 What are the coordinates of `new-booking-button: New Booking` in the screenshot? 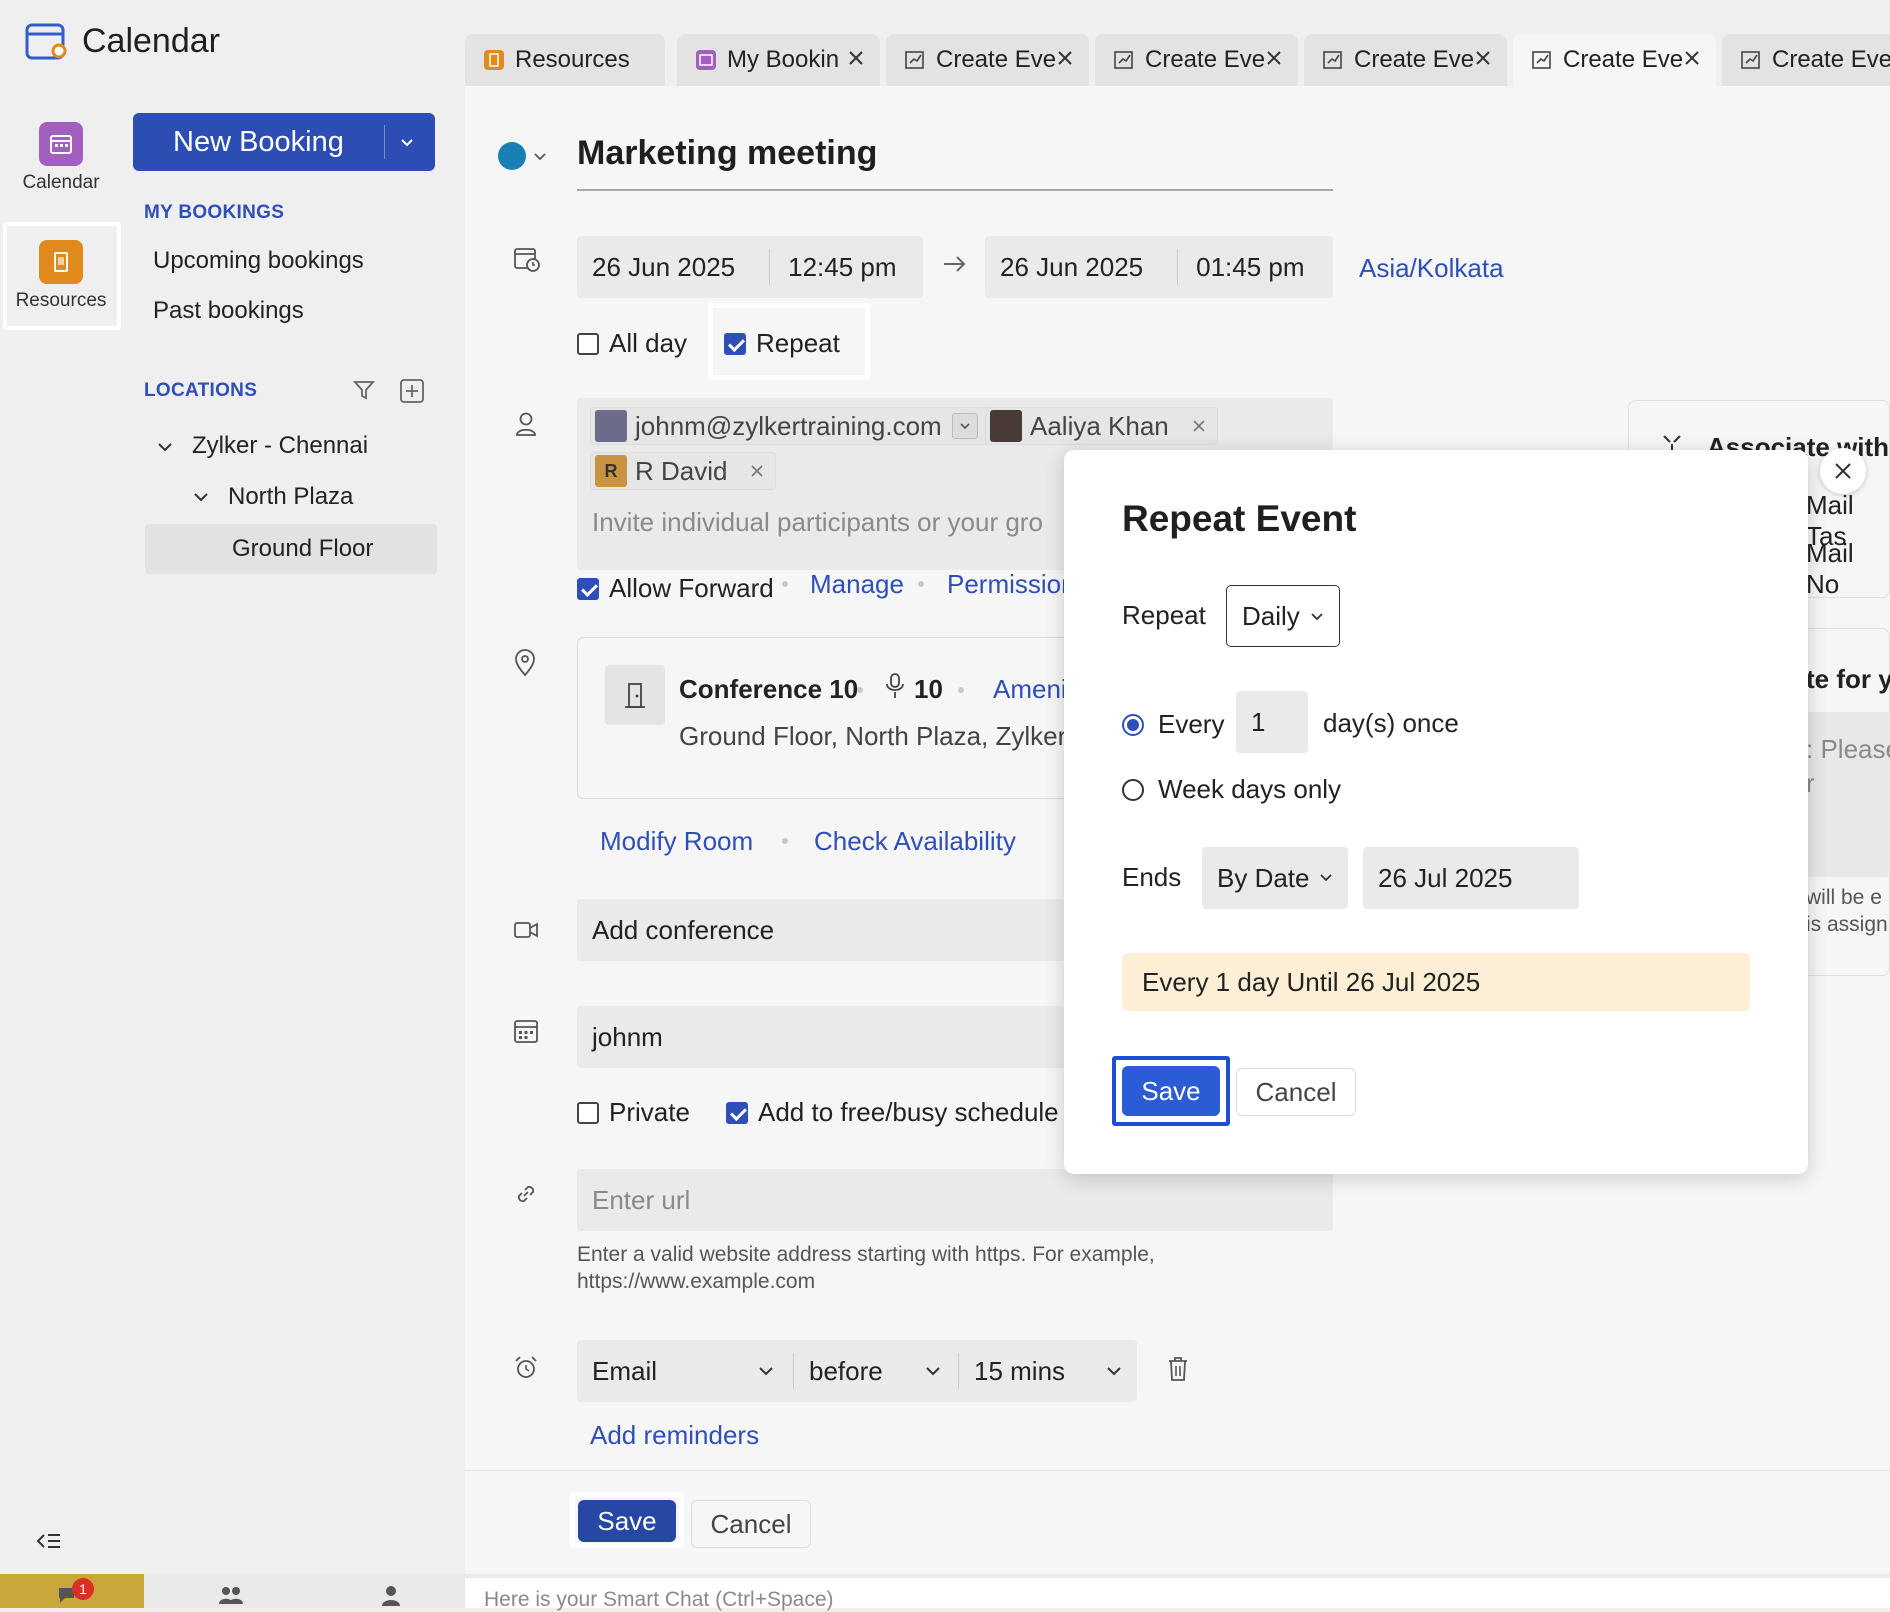 It's located at (284, 142).